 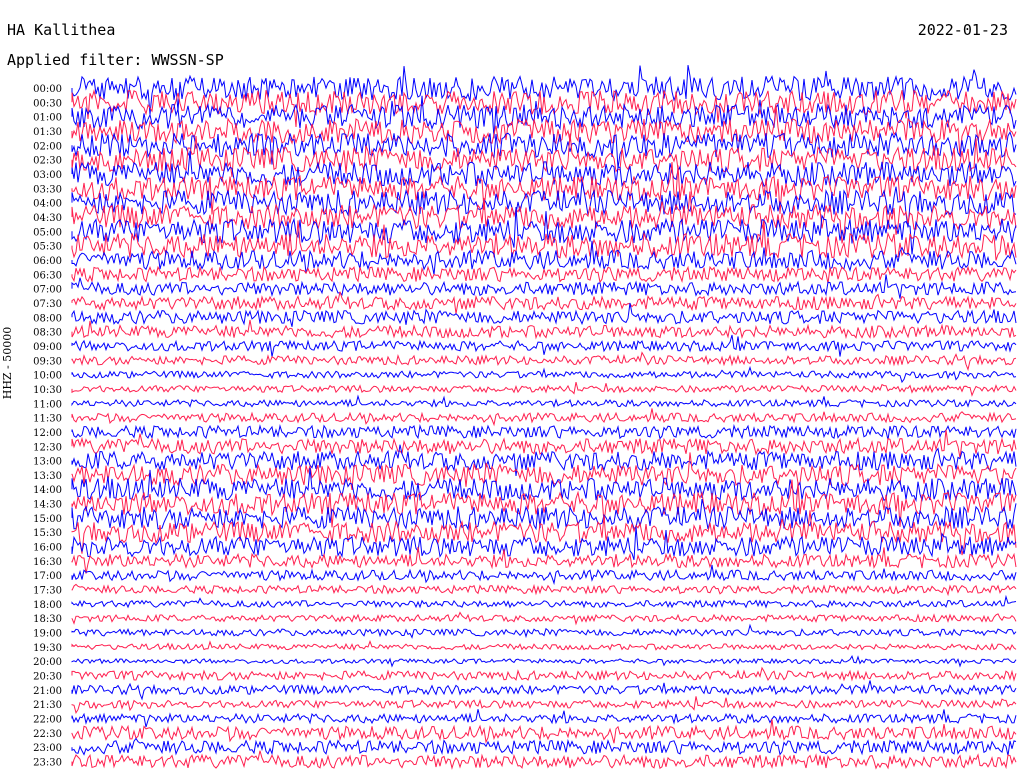 I want to click on row-time-label: 03:30, so click(x=47, y=189).